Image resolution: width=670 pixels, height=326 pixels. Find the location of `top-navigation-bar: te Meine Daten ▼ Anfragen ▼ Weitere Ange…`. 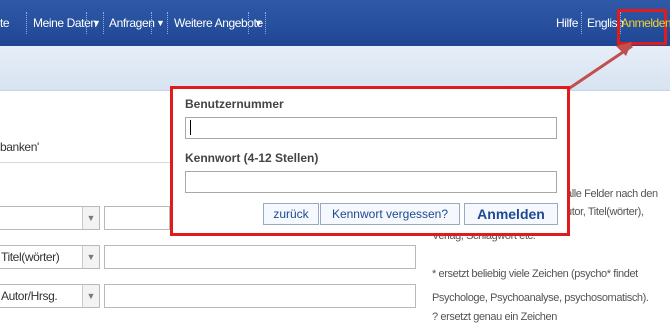

top-navigation-bar: te Meine Daten ▼ Anfragen ▼ Weitere Ange… is located at coordinates (335, 23).